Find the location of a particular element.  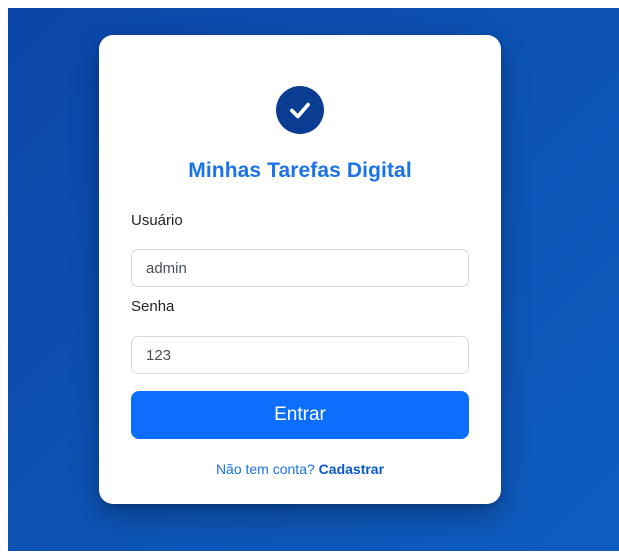

signup-prompt-text: Não tem conta? is located at coordinates (267, 469).